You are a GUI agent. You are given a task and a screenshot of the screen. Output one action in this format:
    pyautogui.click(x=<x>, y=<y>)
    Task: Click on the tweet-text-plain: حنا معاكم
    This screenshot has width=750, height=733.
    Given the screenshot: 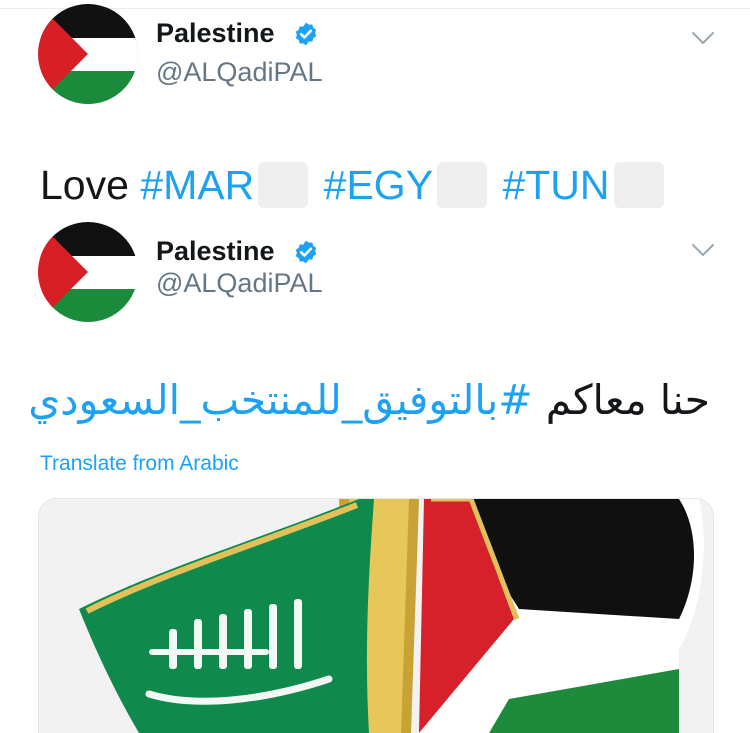 What is the action you would take?
    pyautogui.click(x=627, y=400)
    